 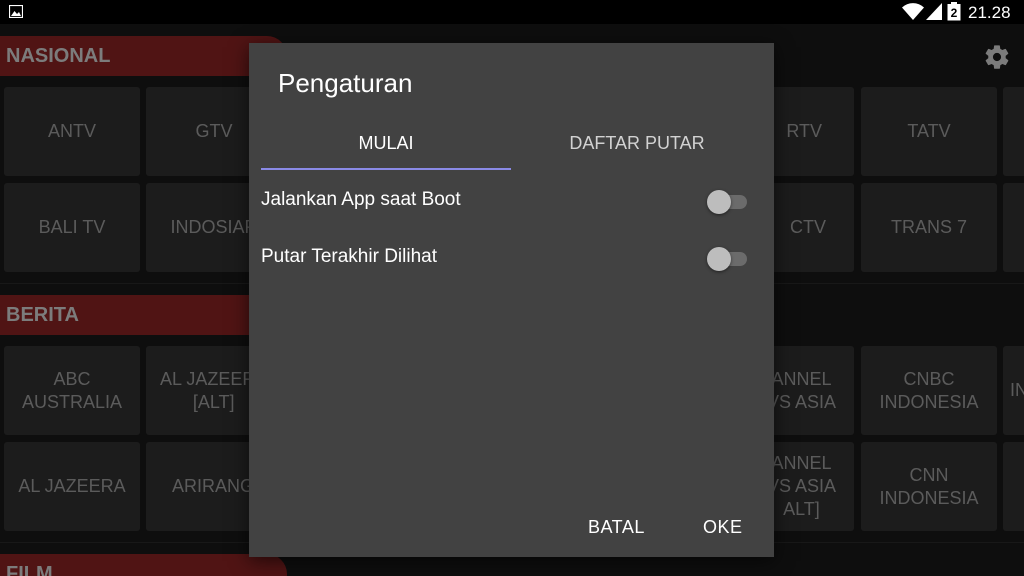 I want to click on wifi-icon, so click(x=913, y=11).